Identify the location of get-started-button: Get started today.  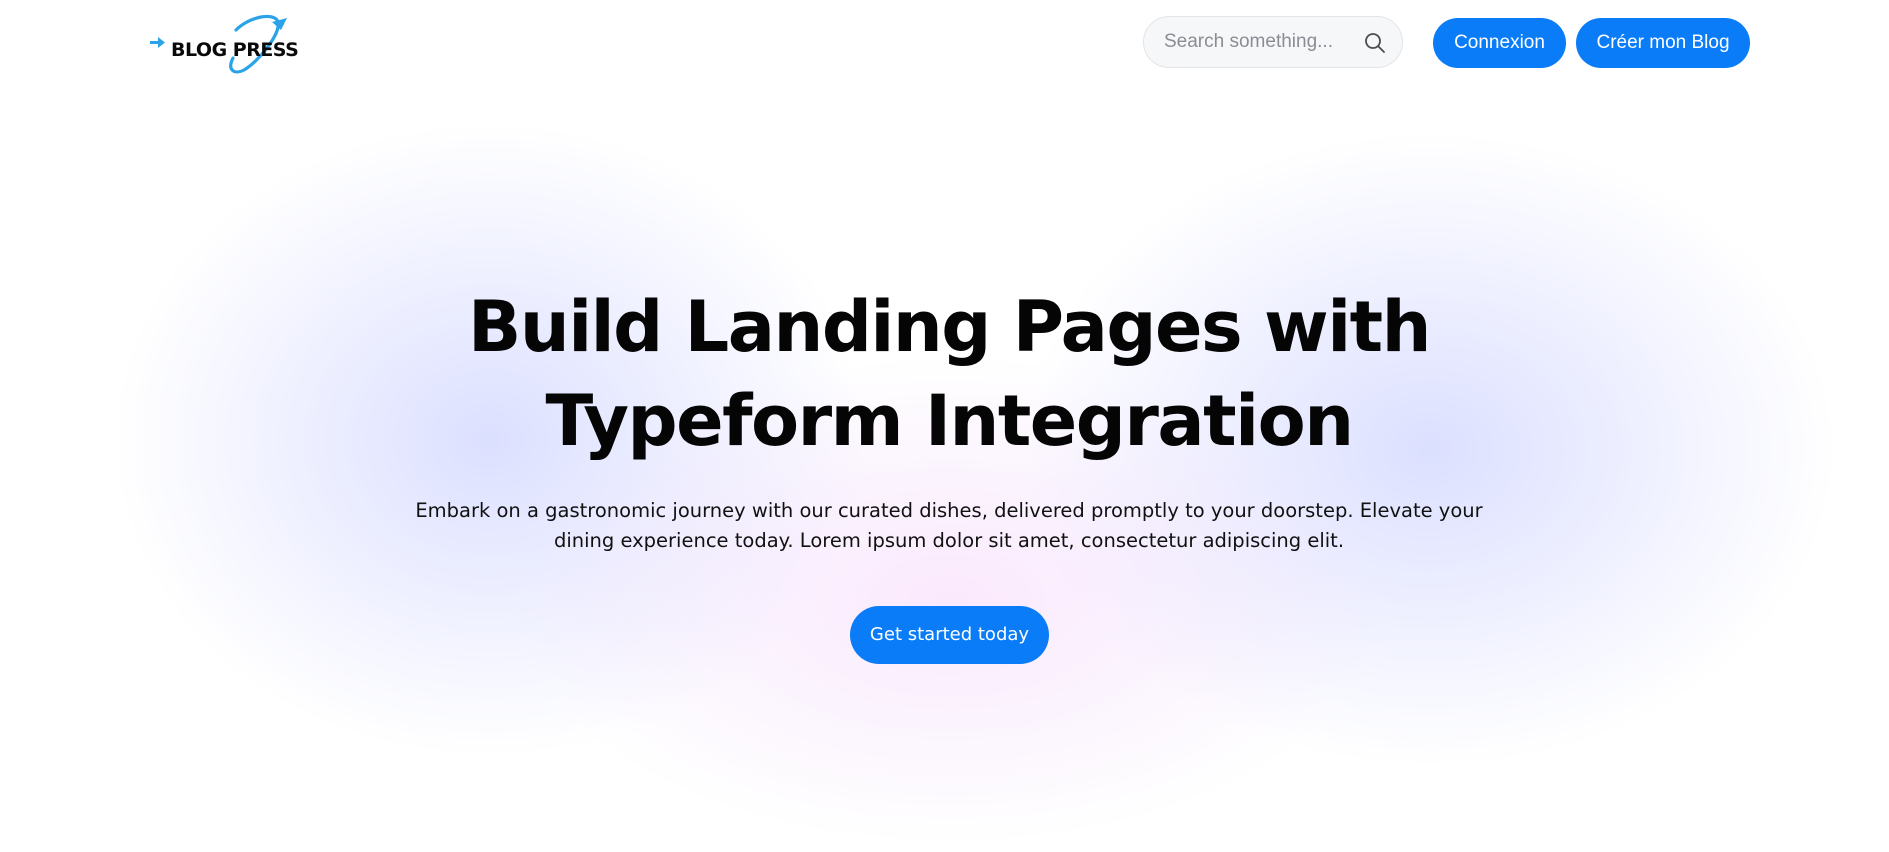
(949, 635).